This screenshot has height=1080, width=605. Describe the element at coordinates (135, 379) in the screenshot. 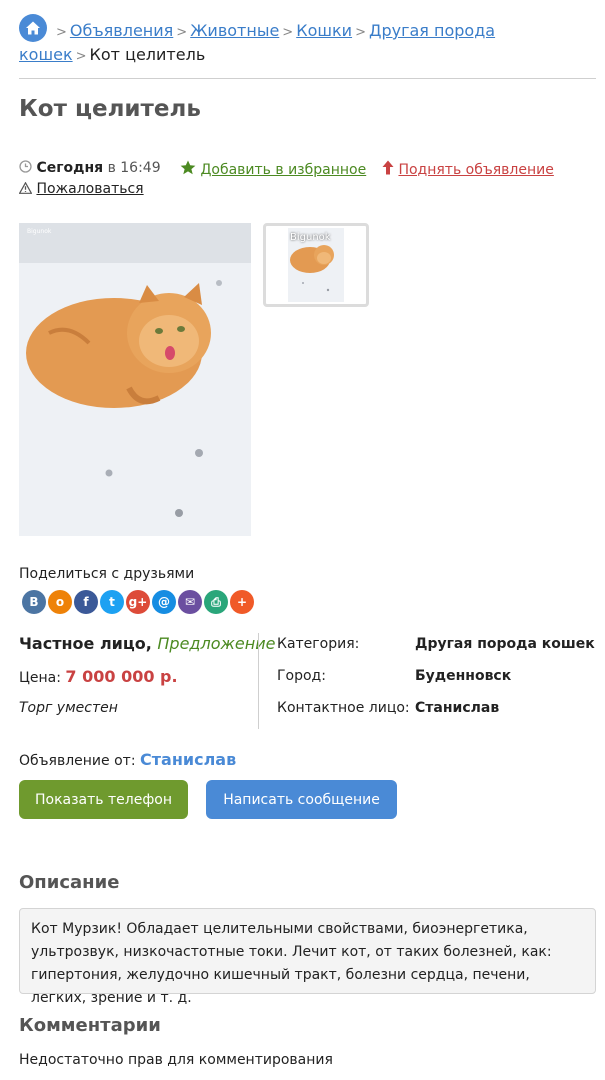

I see `main-photo: Bigunok` at that location.